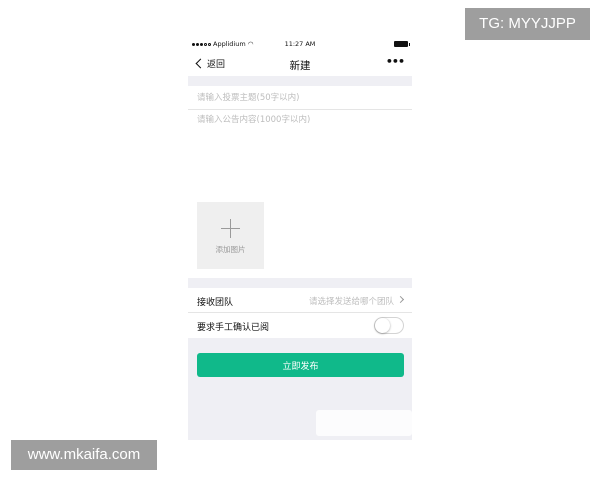  I want to click on compose-form: 添加图片, so click(300, 182).